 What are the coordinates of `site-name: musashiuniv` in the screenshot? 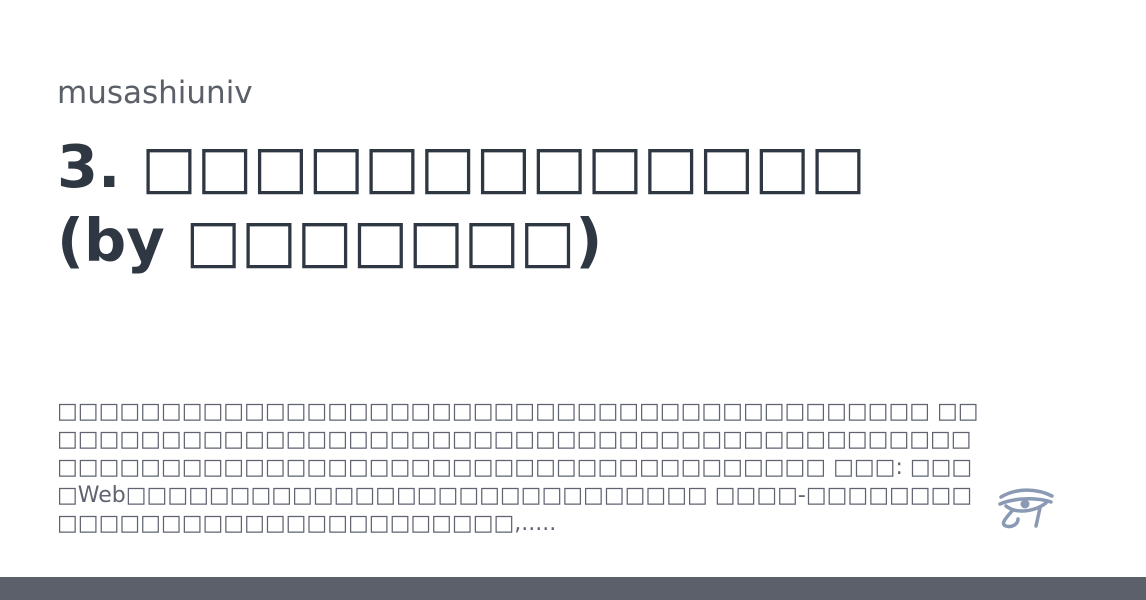 It's located at (155, 93).